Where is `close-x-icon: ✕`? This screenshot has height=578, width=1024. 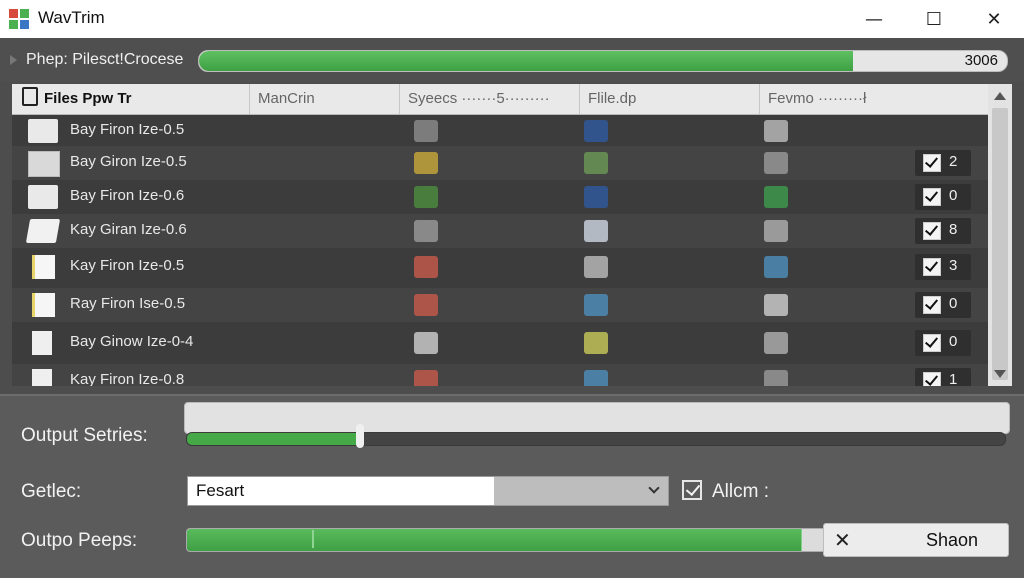 close-x-icon: ✕ is located at coordinates (842, 540).